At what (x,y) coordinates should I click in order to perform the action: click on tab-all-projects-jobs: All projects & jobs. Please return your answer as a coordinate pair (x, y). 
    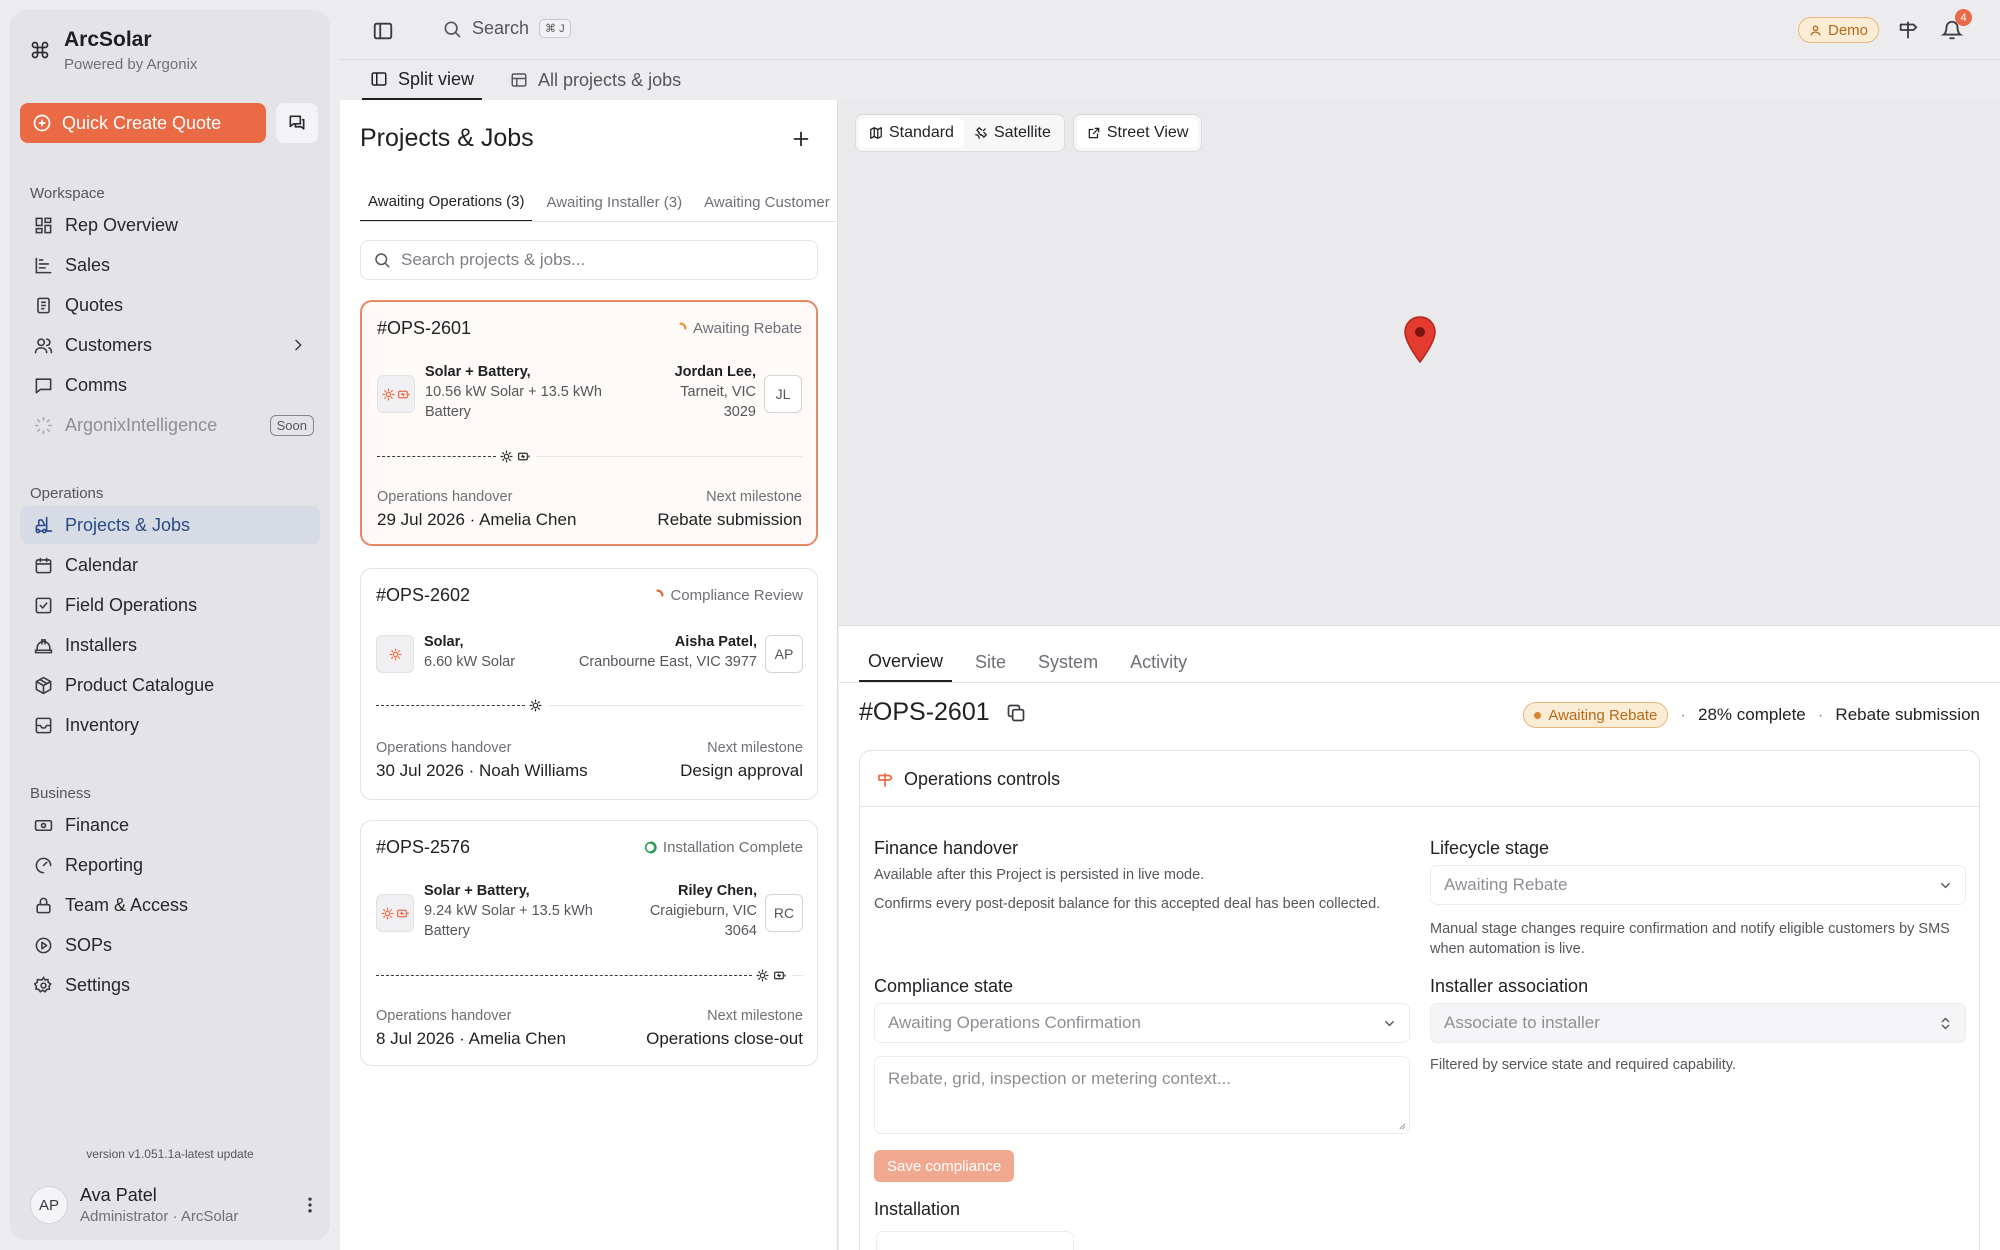
    Looking at the image, I should click on (595, 80).